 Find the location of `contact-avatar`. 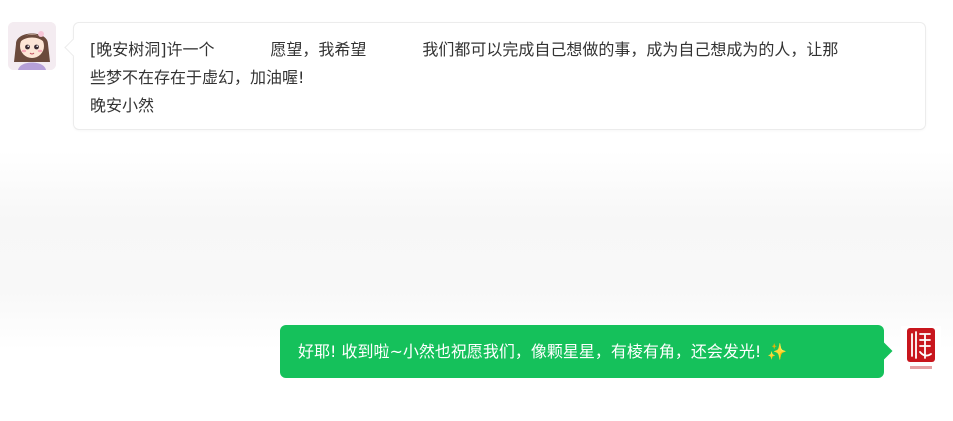

contact-avatar is located at coordinates (32, 46).